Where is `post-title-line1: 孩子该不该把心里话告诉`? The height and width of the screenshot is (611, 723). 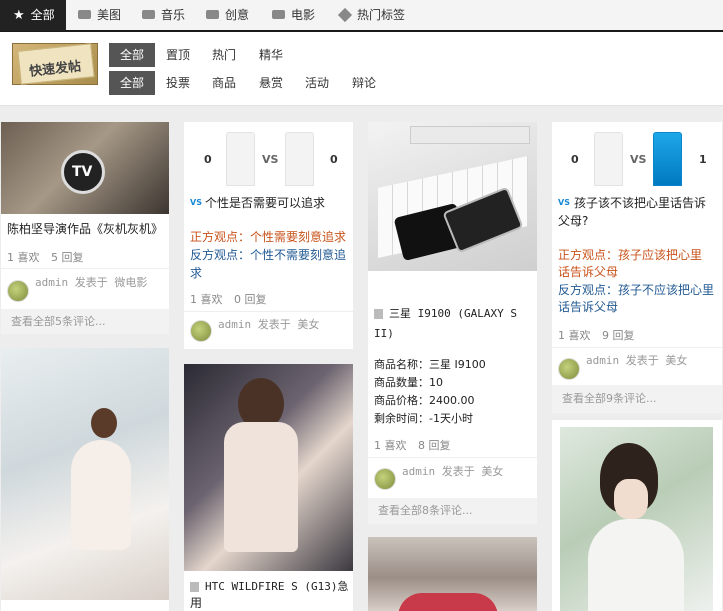
post-title-line1: 孩子该不该把心里话告诉 is located at coordinates (640, 203).